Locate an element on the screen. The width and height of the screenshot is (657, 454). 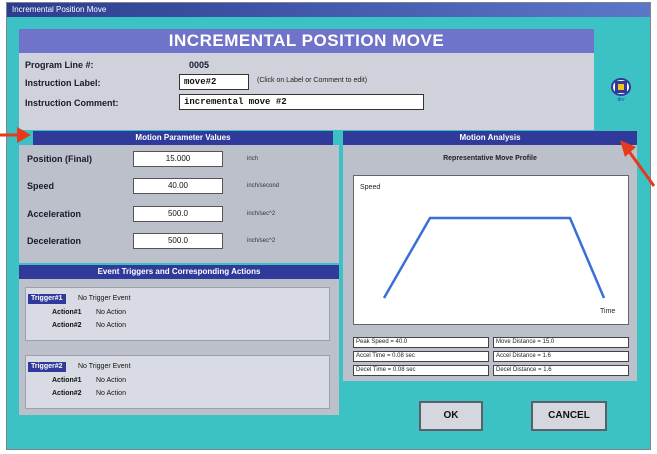
trigger-2-action-2-label: Action#2 is located at coordinates (67, 393).